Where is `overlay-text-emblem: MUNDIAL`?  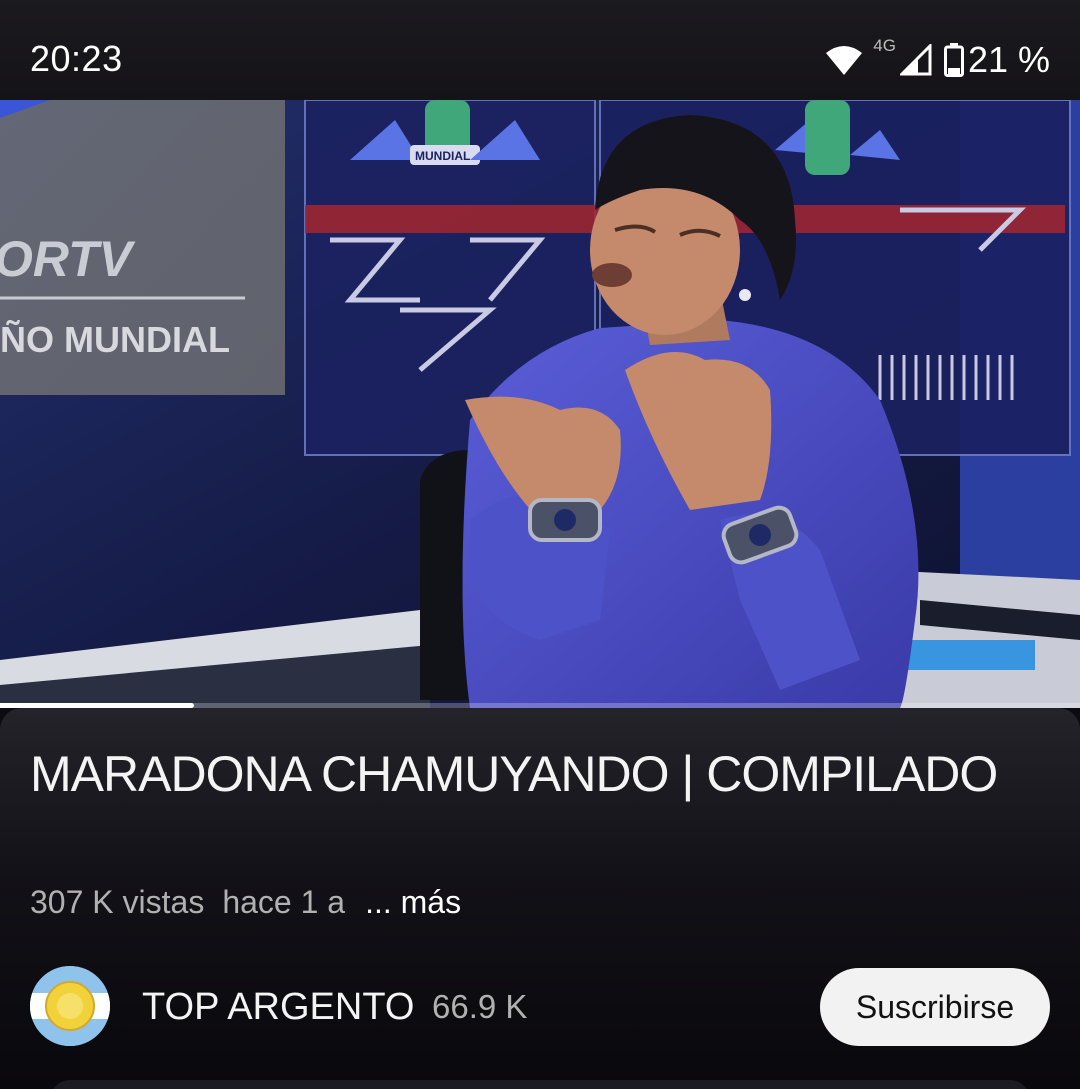 overlay-text-emblem: MUNDIAL is located at coordinates (442, 156).